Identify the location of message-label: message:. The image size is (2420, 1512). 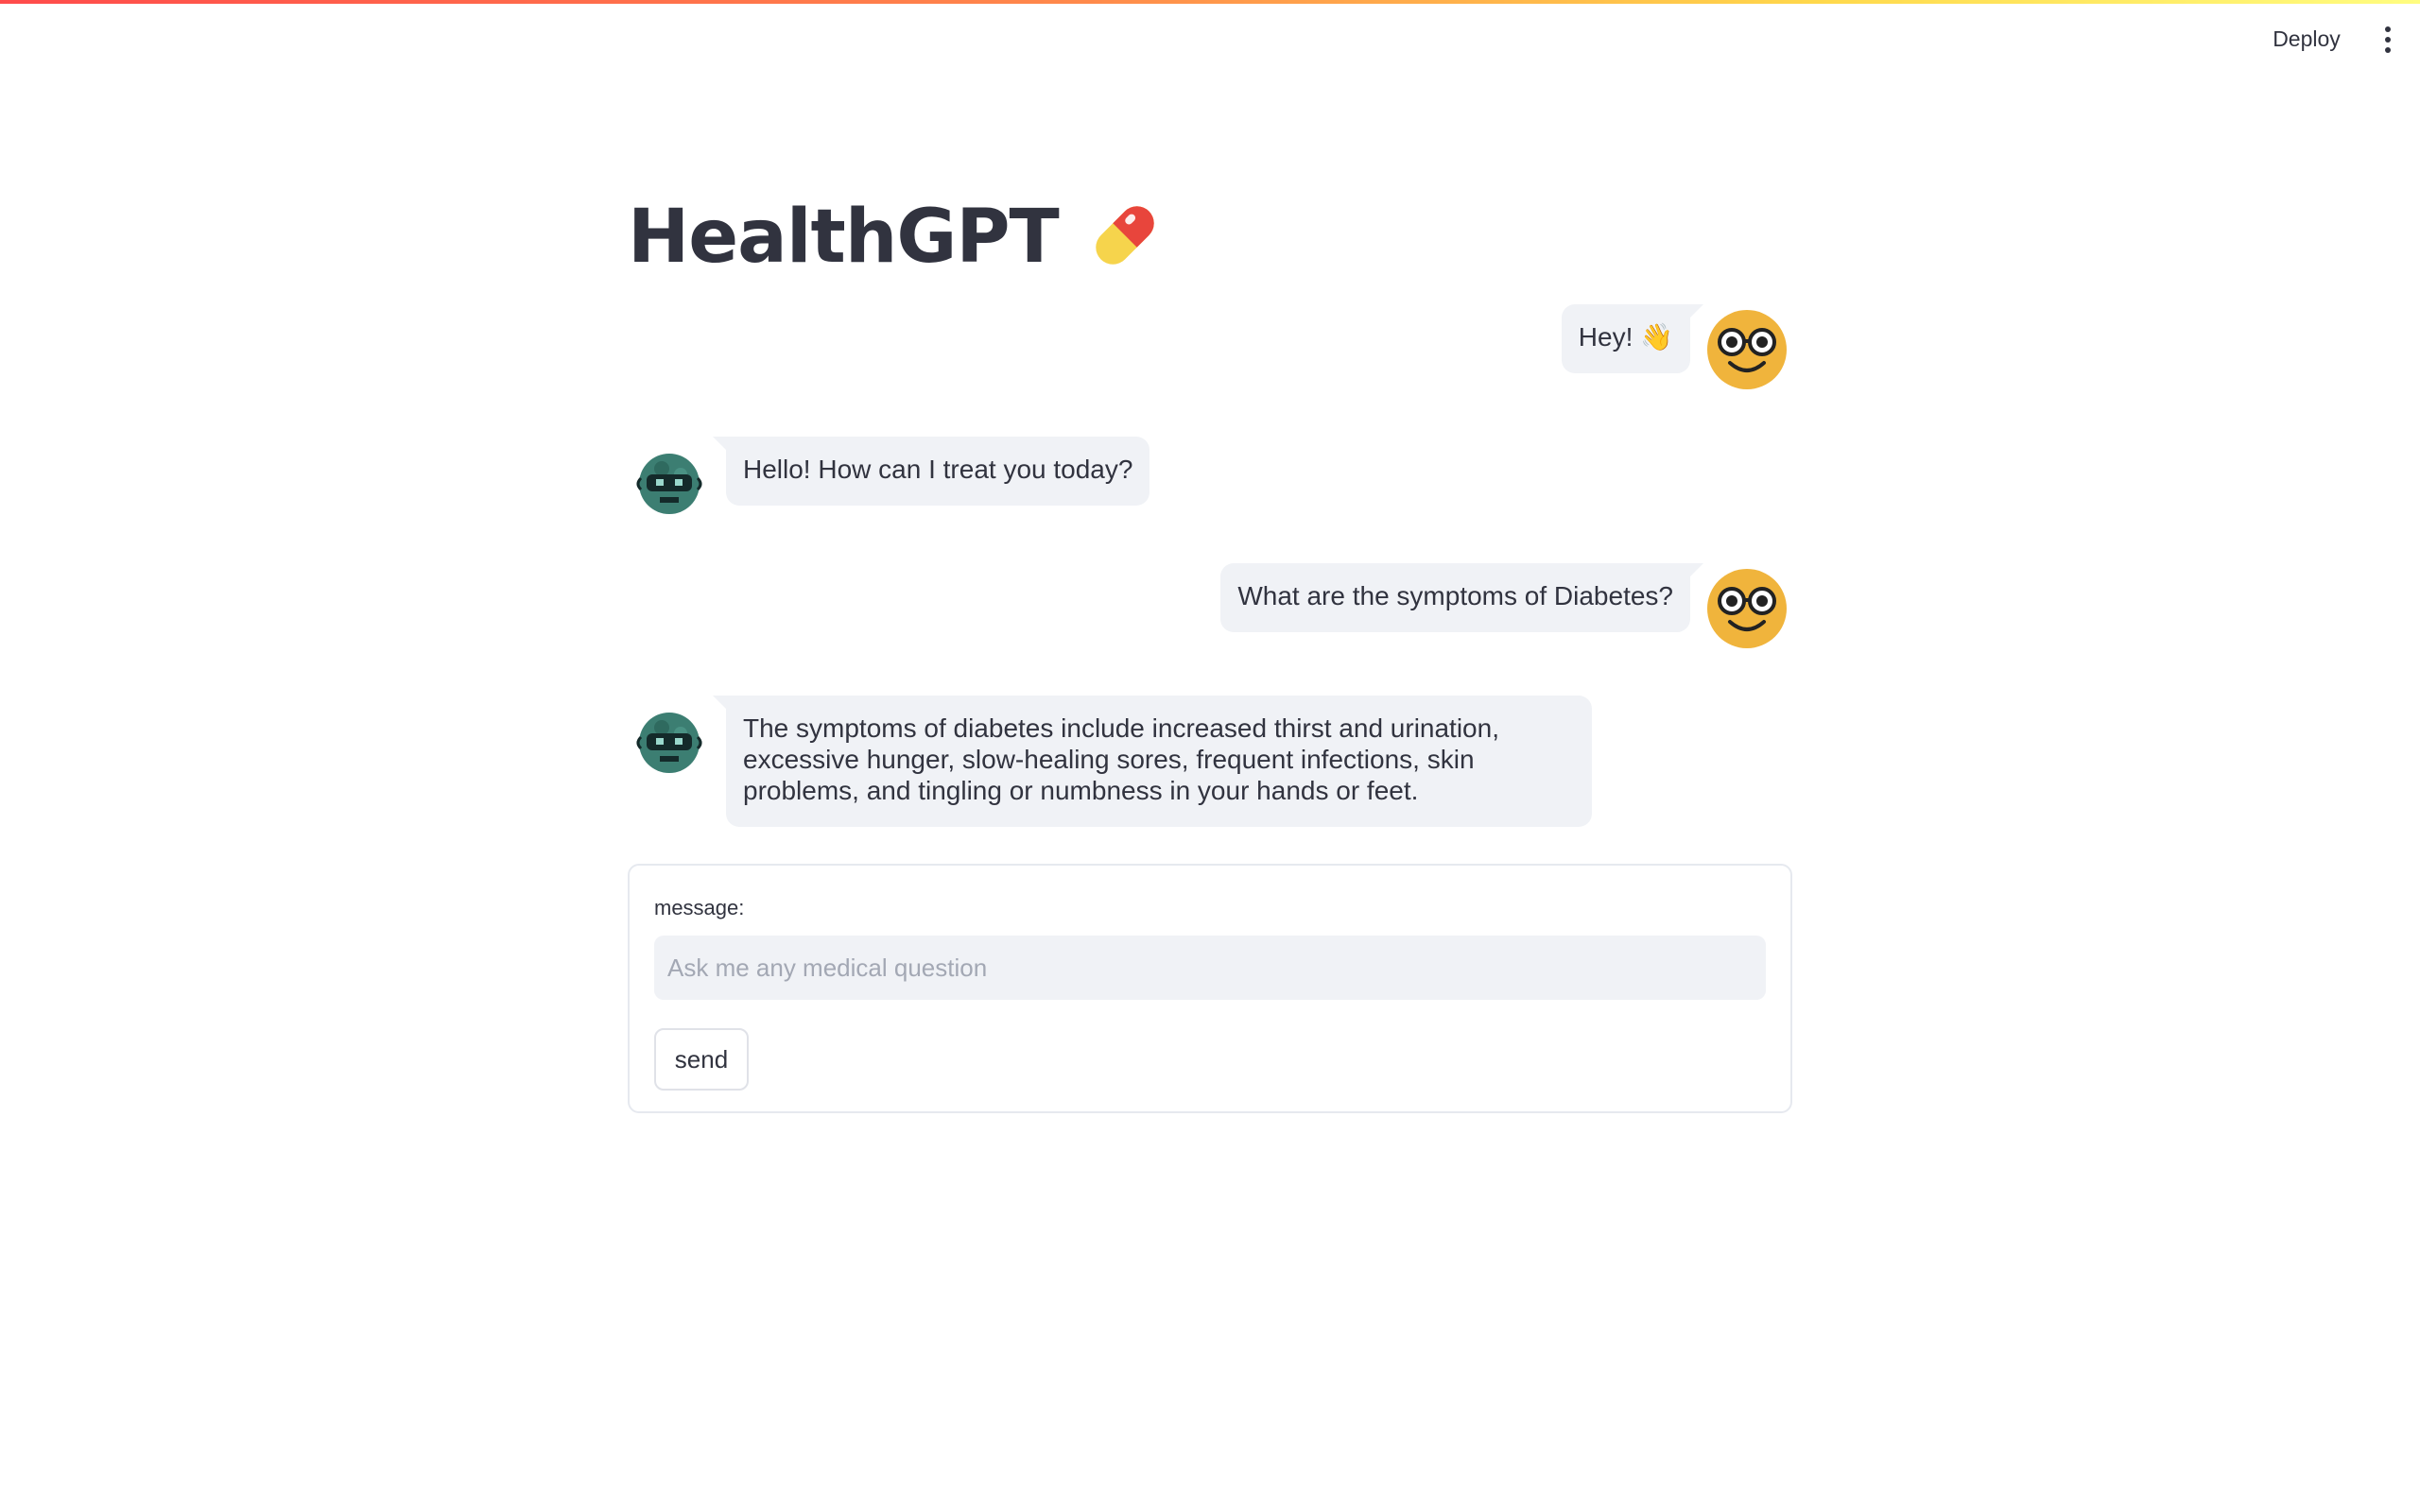
(699, 907).